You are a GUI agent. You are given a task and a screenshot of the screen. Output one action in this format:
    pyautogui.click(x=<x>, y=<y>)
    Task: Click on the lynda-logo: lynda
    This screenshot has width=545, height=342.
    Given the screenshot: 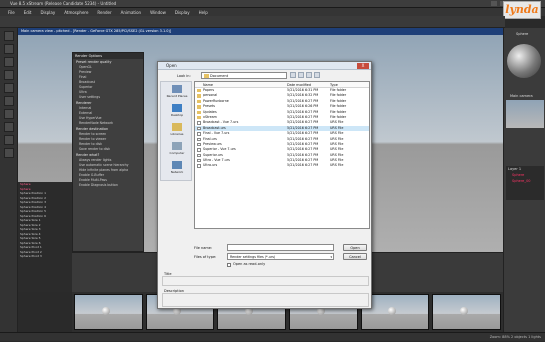 What is the action you would take?
    pyautogui.click(x=522, y=10)
    